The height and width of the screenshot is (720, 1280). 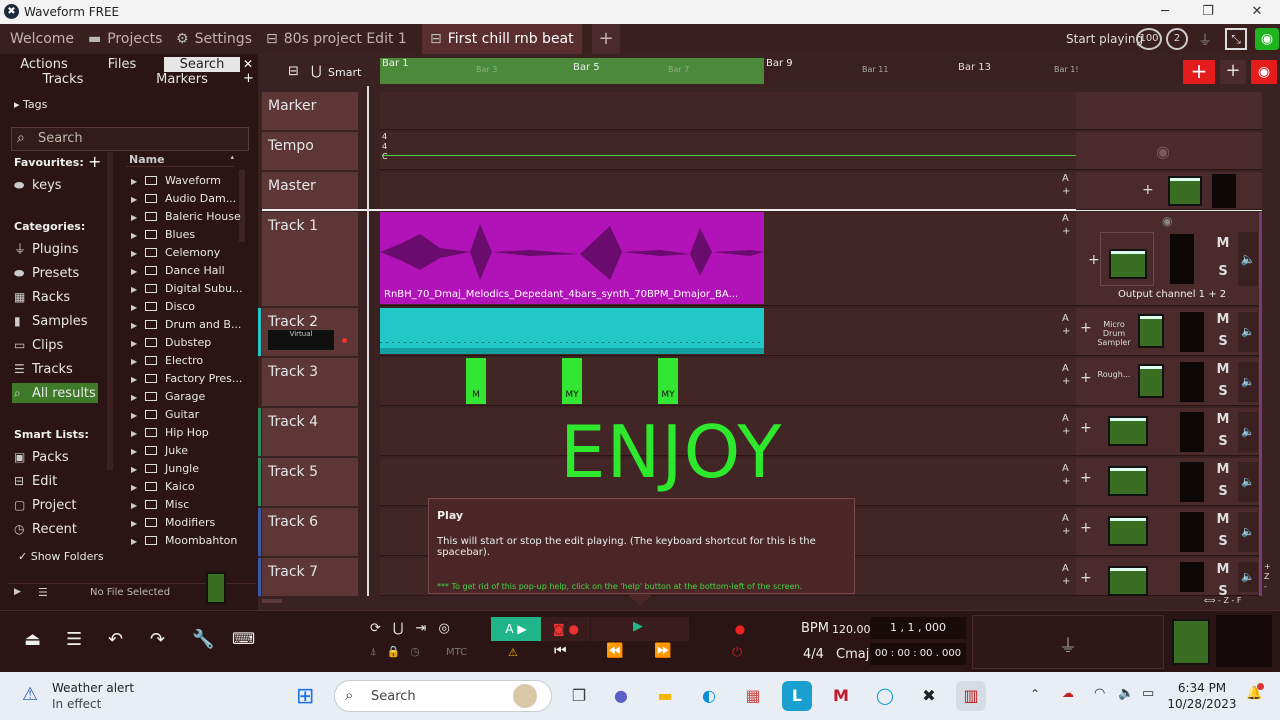 What do you see at coordinates (476, 381) in the screenshot?
I see `midi-clip: M` at bounding box center [476, 381].